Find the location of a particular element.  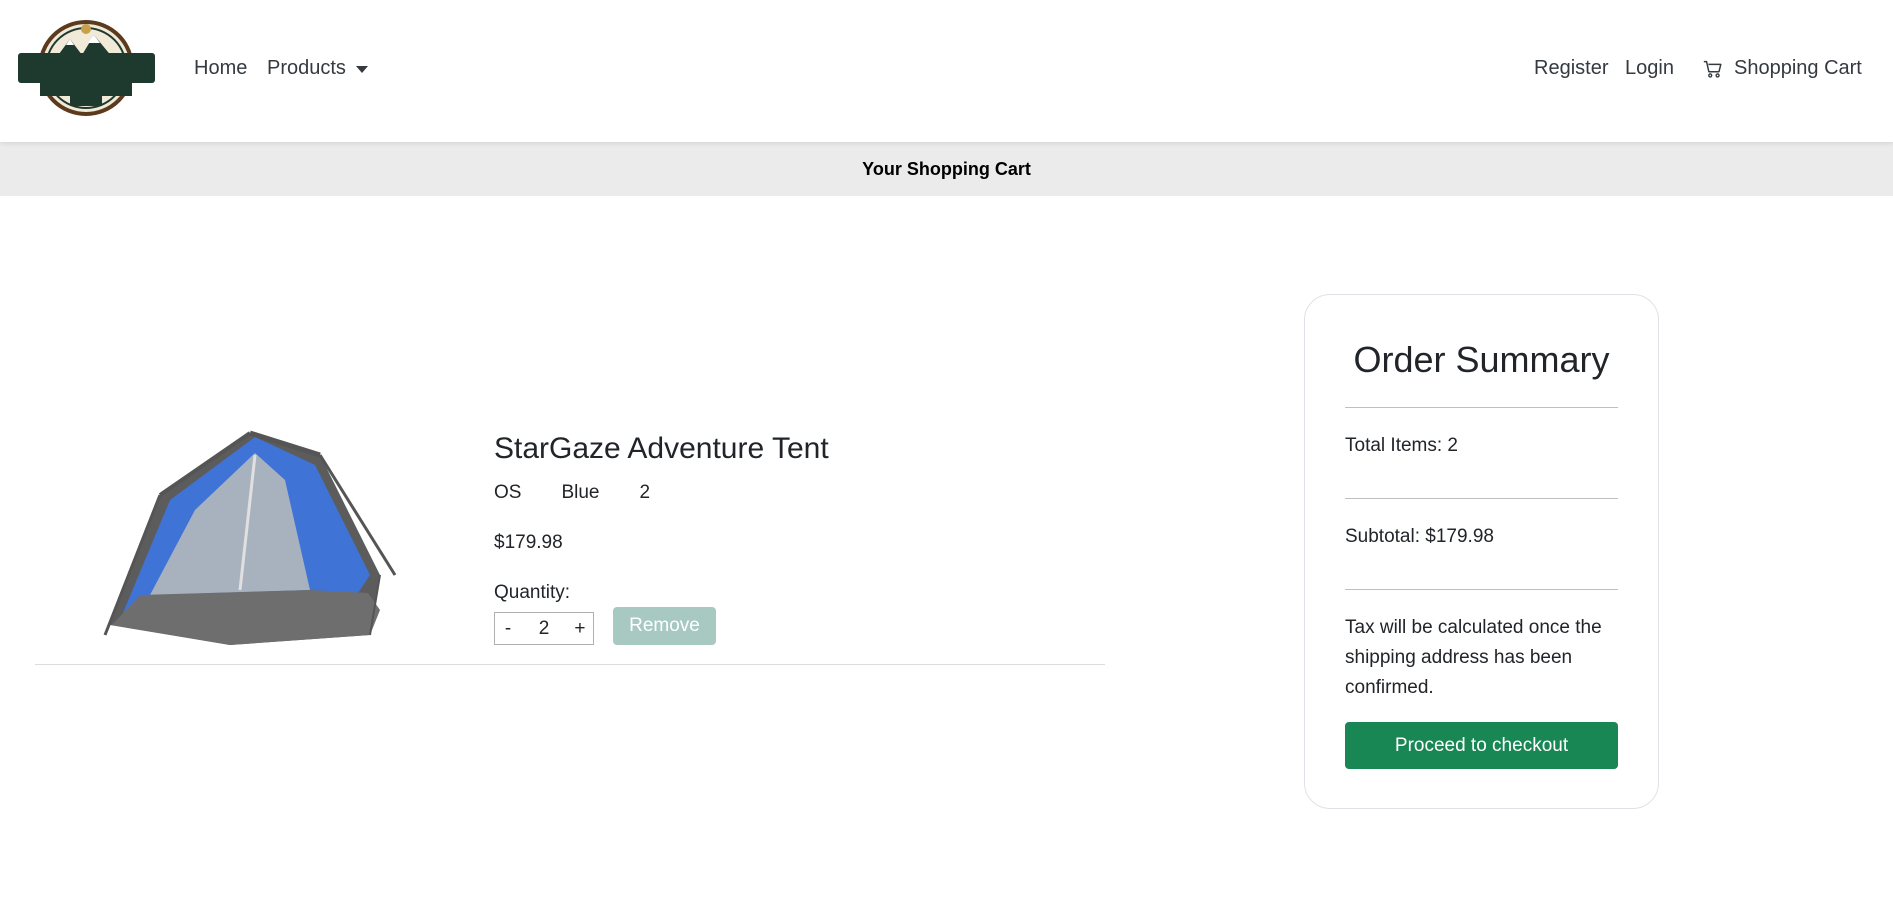

increment-button: + is located at coordinates (580, 629).